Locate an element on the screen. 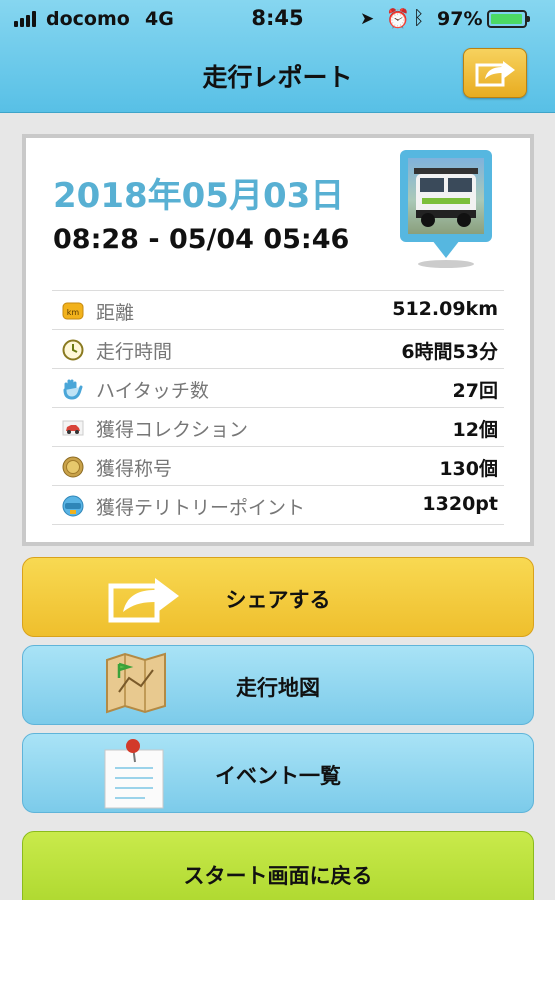  drive-map-button-label: 走行地図 is located at coordinates (278, 688).